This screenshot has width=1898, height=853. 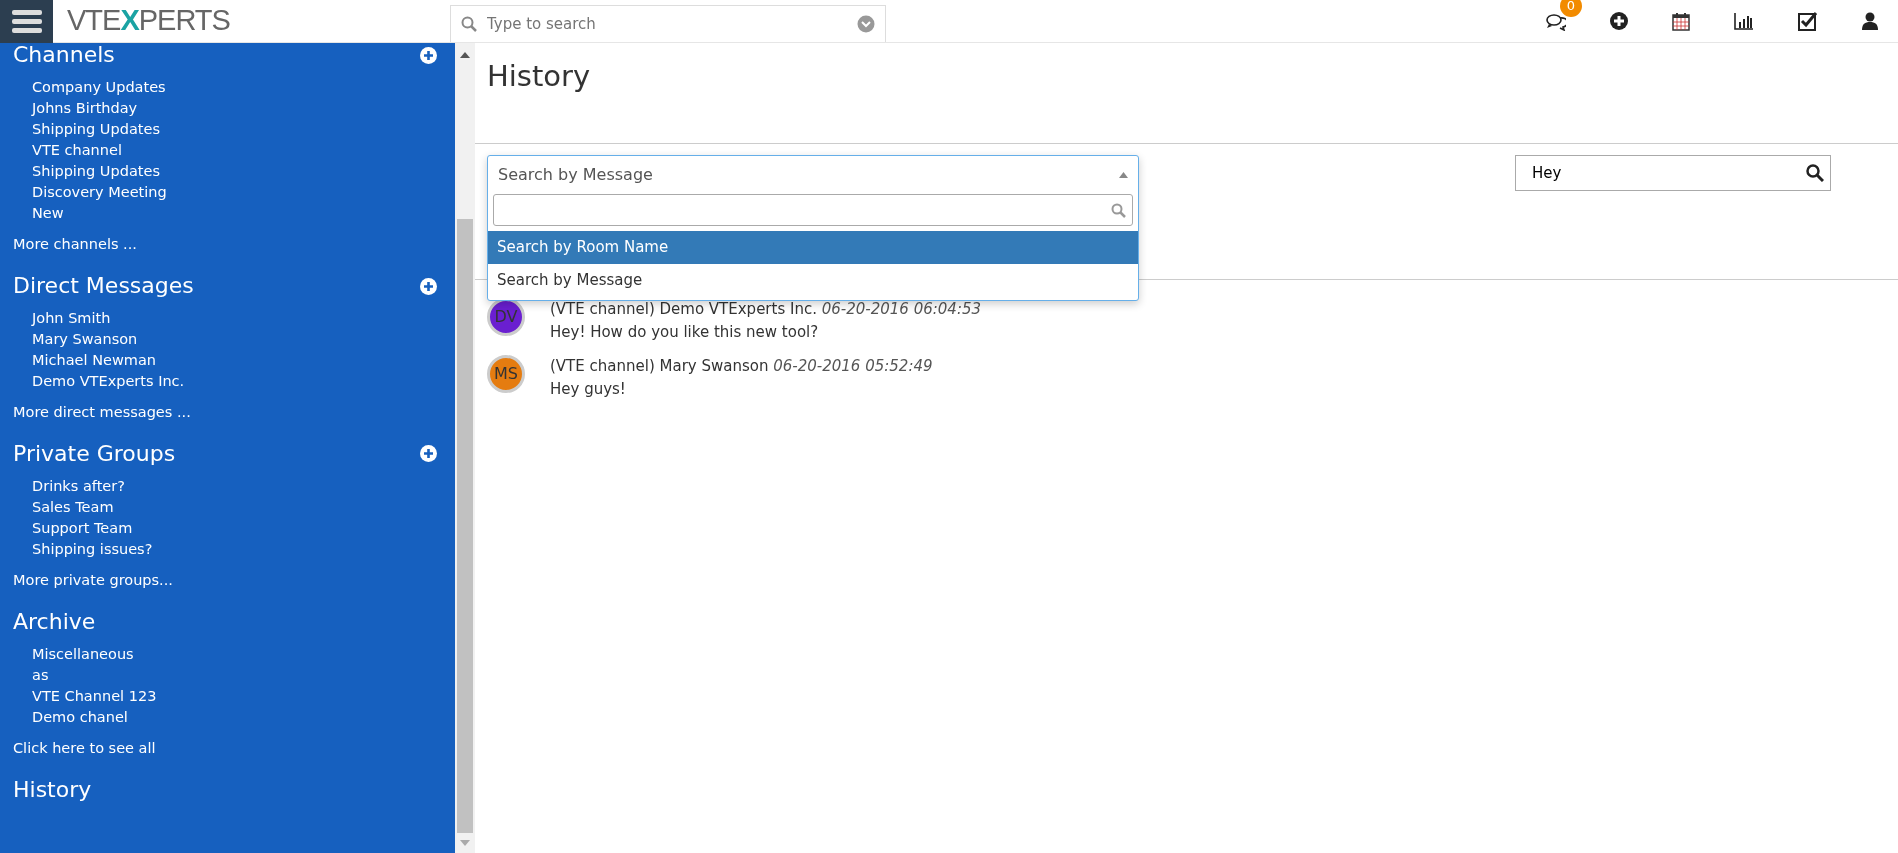 What do you see at coordinates (229, 193) in the screenshot?
I see `sidebar-item: Discovery Meeting` at bounding box center [229, 193].